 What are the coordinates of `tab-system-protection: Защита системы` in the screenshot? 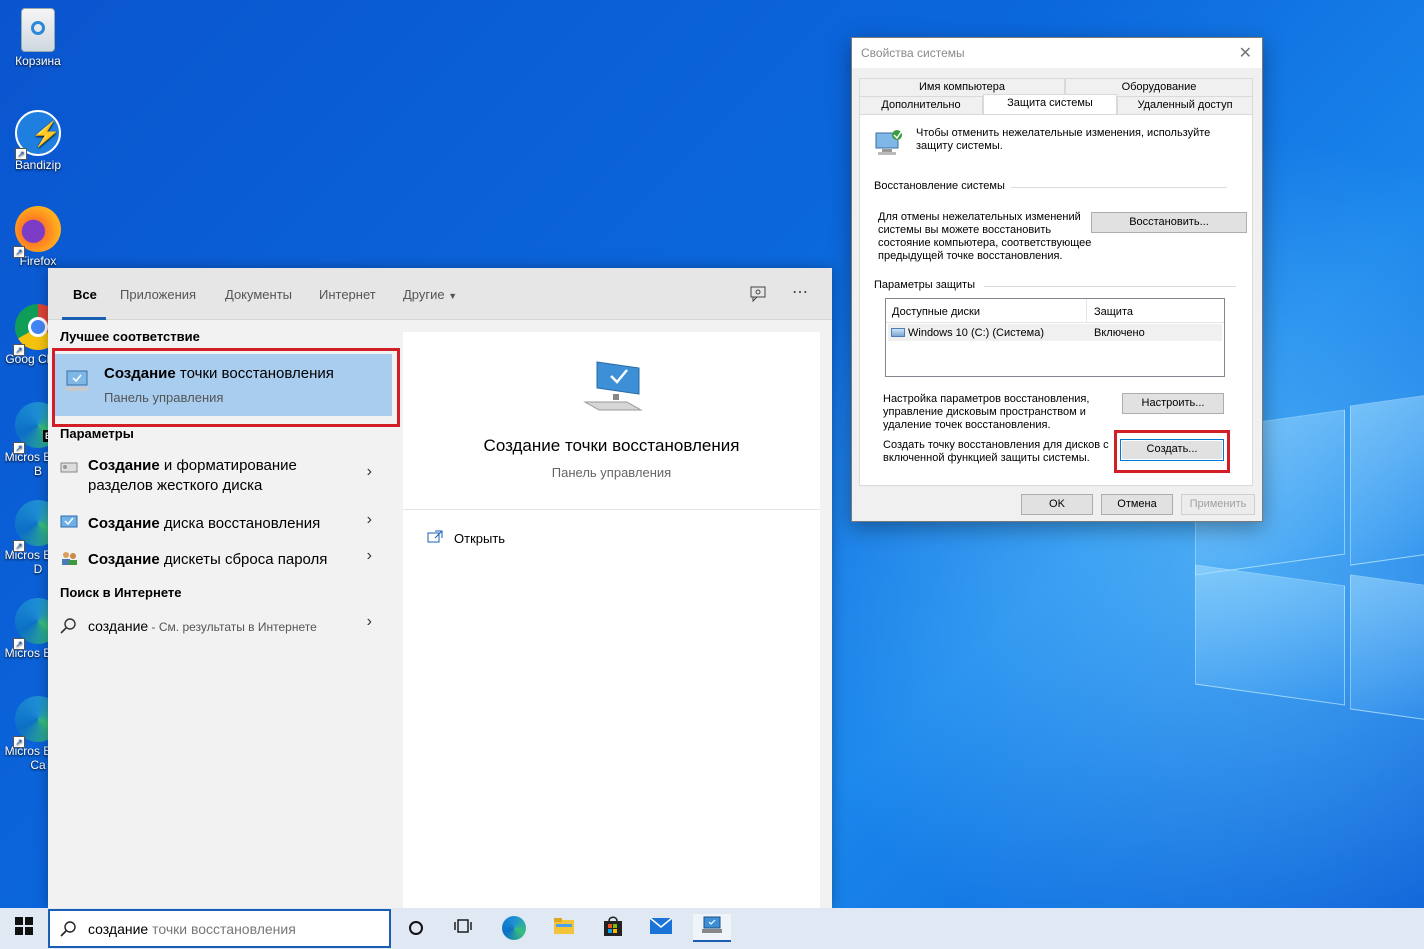 It's located at (1050, 104).